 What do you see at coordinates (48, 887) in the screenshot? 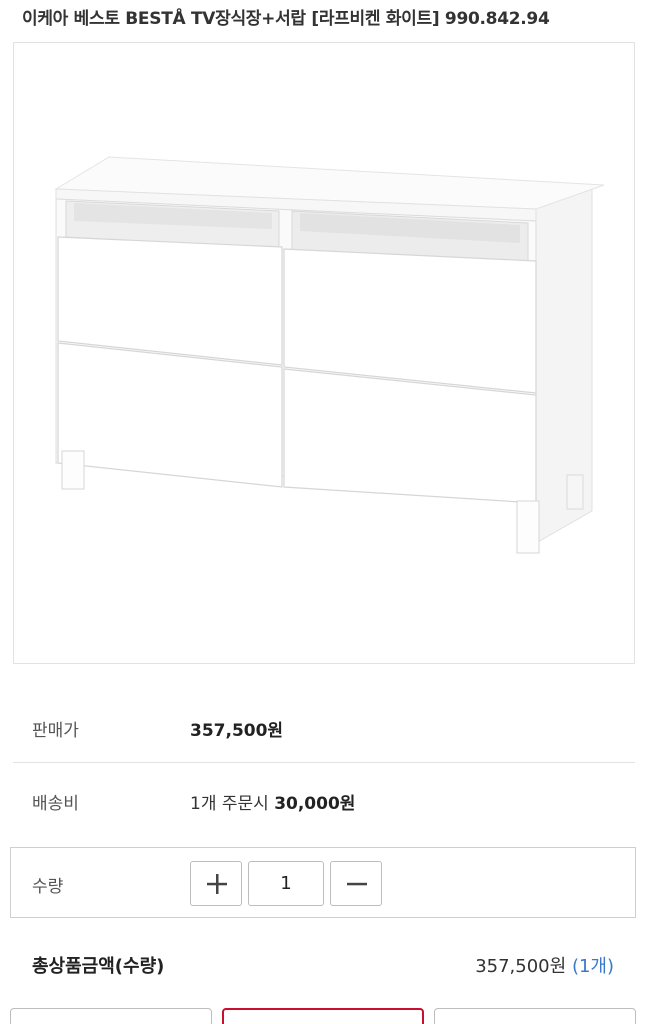
I see `quantity-label: 수량` at bounding box center [48, 887].